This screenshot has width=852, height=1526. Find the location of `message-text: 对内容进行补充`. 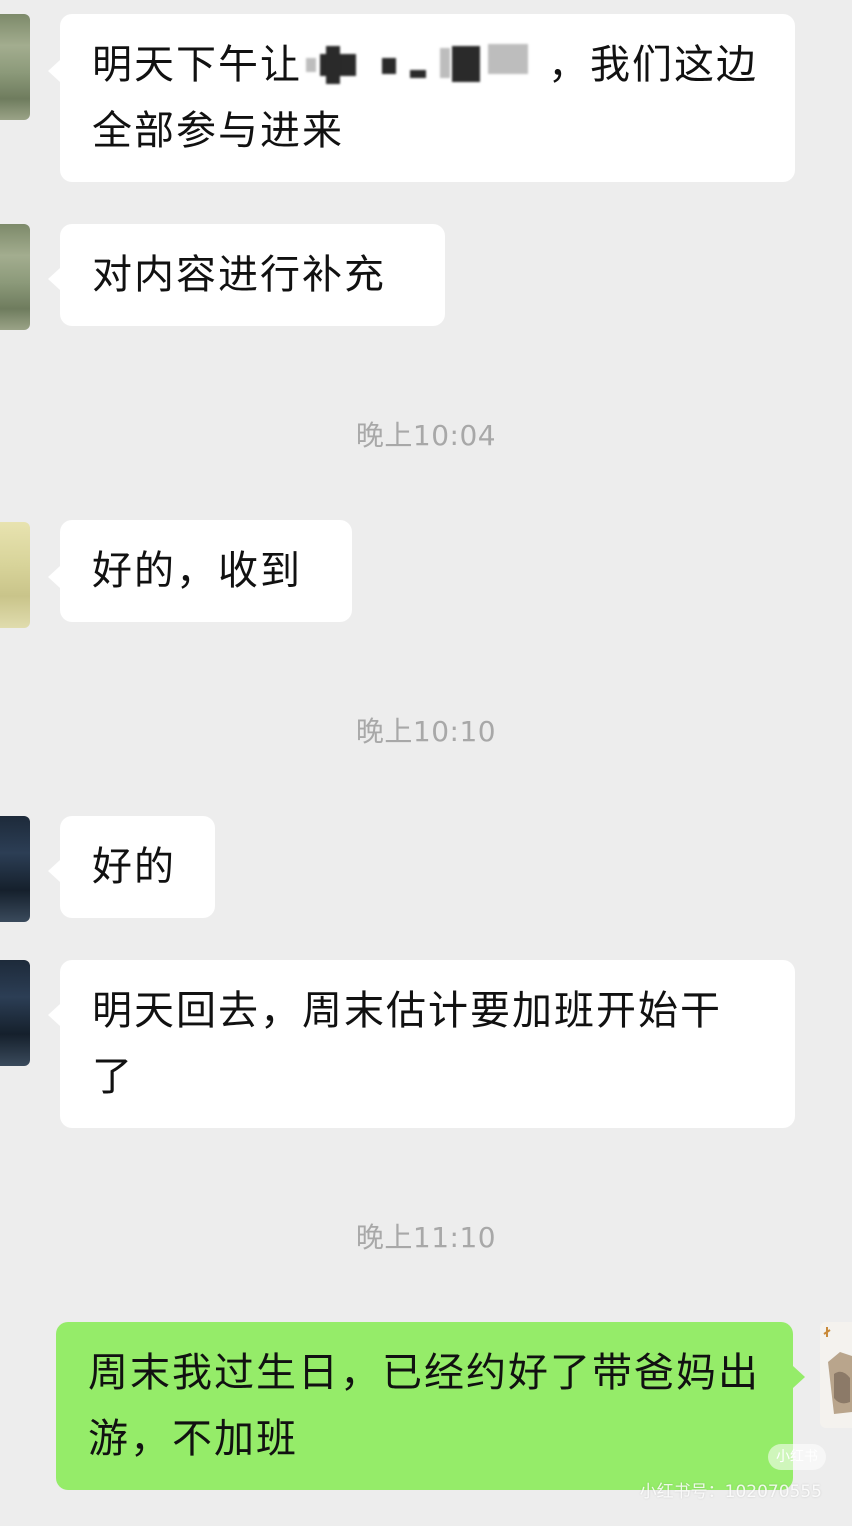

message-text: 对内容进行补充 is located at coordinates (239, 275).